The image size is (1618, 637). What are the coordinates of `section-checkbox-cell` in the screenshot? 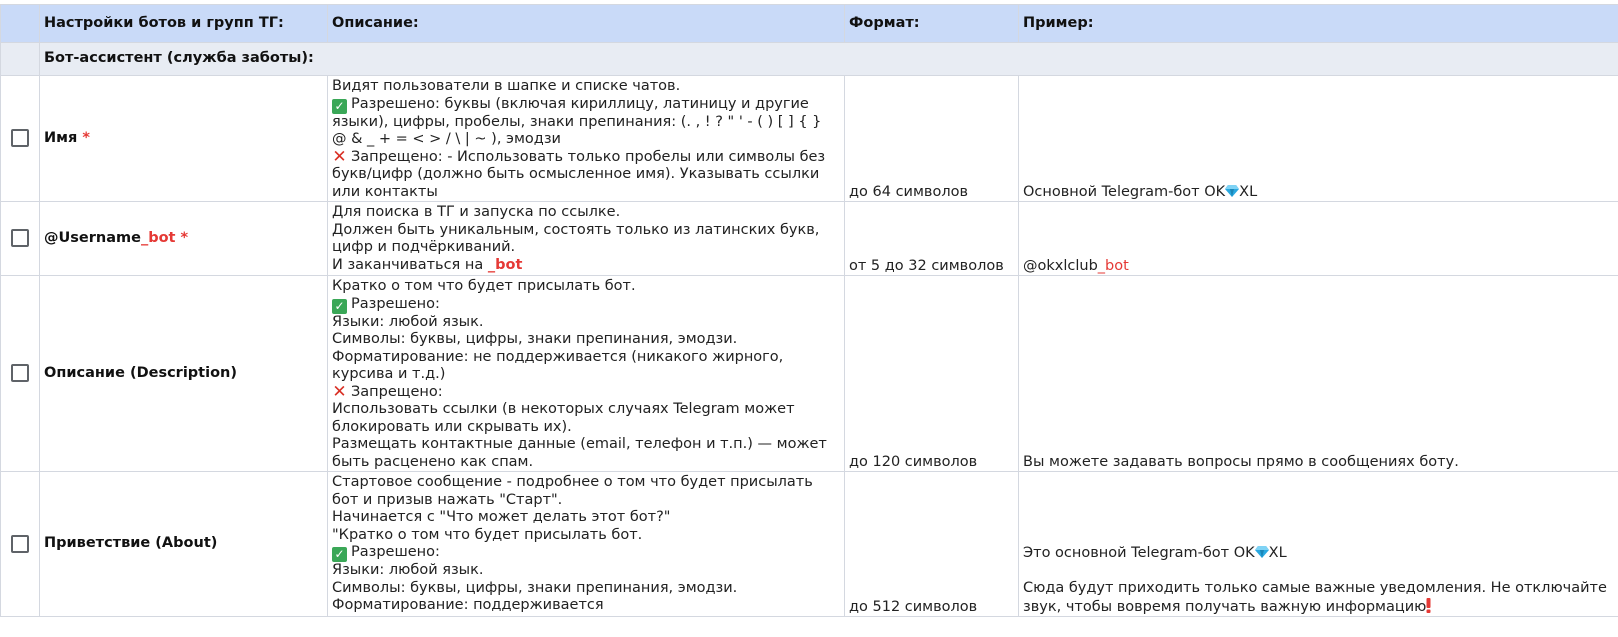 It's located at (20, 59).